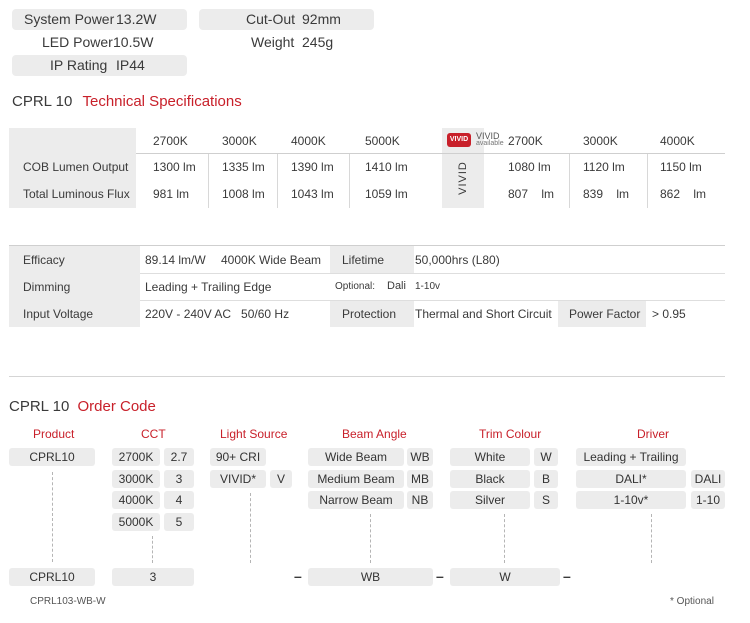 The height and width of the screenshot is (623, 750). Describe the element at coordinates (179, 457) in the screenshot. I see `cct-code-2700: 2.7` at that location.